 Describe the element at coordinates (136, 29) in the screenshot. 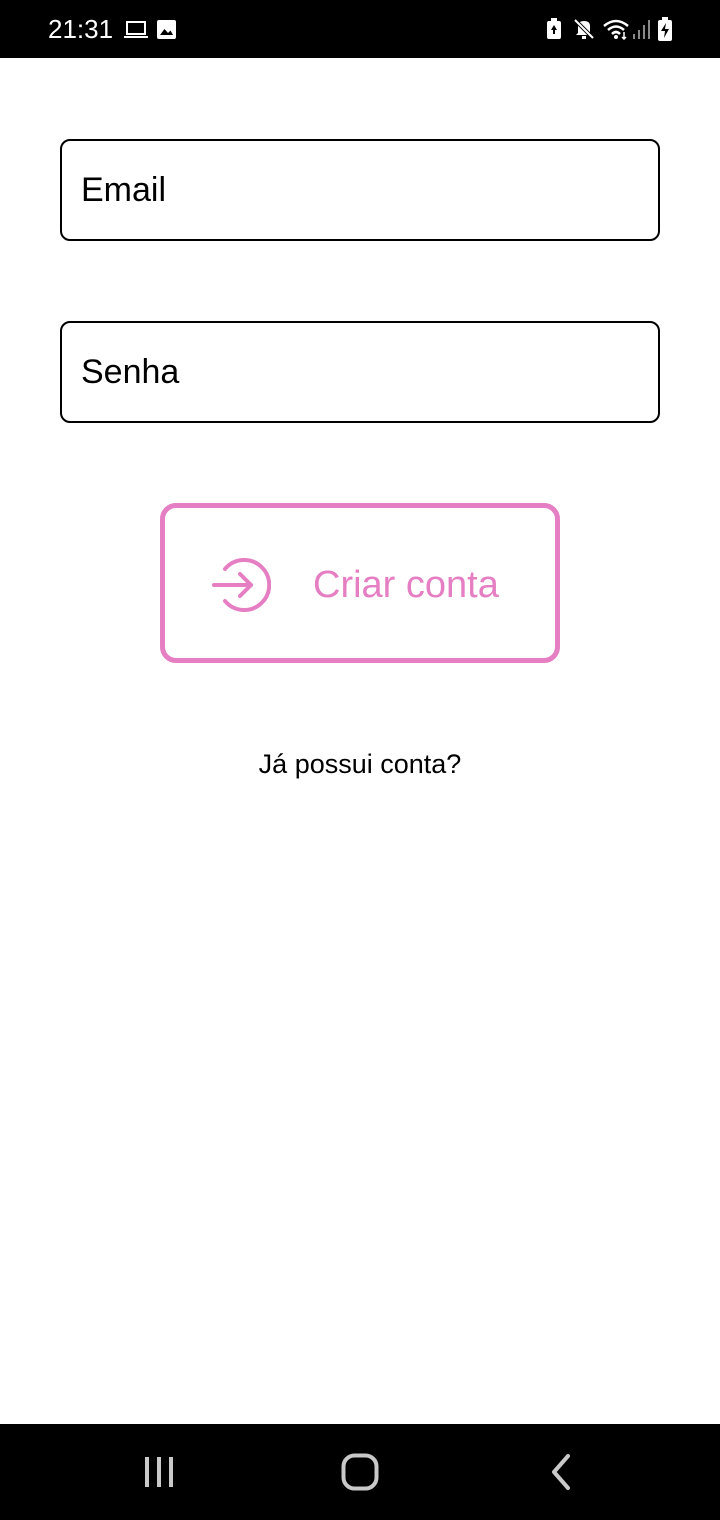

I see `laptop-icon` at that location.